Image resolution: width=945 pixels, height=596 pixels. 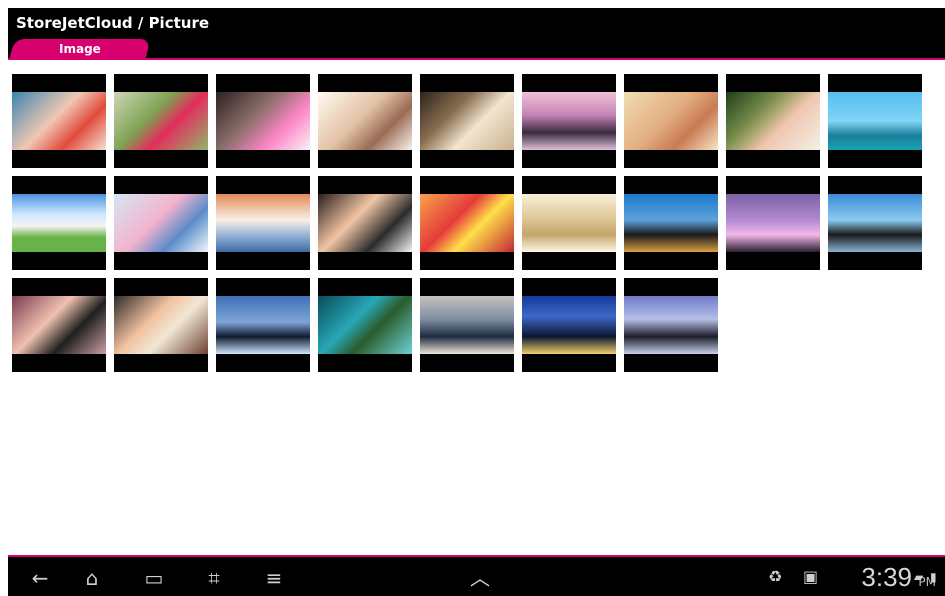 I want to click on dog-cat-thumbnail, so click(x=59, y=223).